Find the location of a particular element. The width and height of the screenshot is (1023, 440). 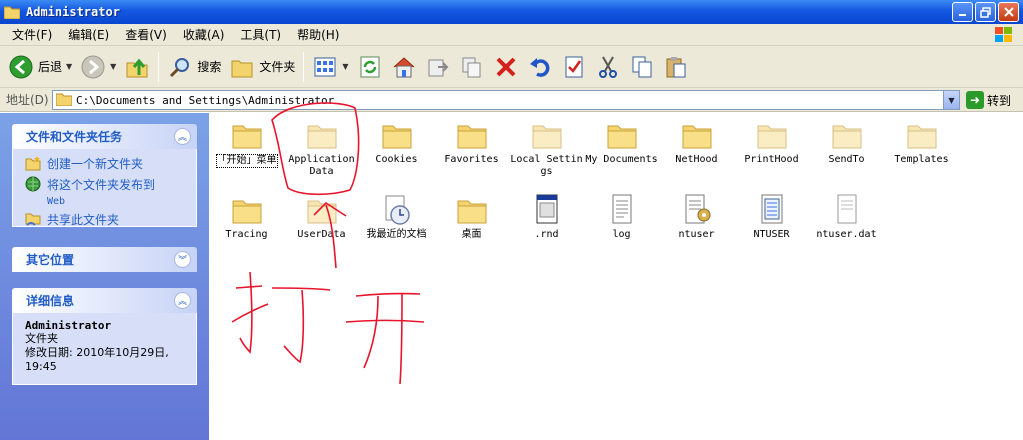

file-label: ntuser.dat is located at coordinates (846, 234).